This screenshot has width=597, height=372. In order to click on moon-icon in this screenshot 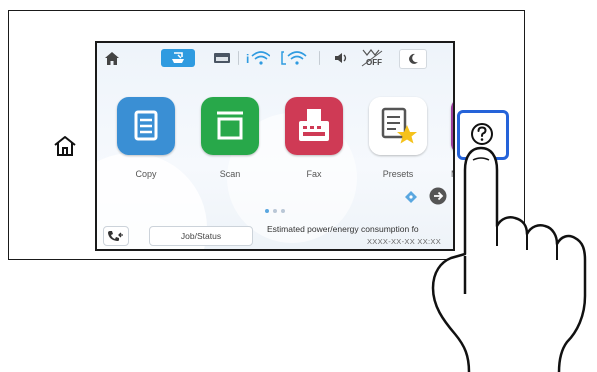, I will do `click(413, 58)`.